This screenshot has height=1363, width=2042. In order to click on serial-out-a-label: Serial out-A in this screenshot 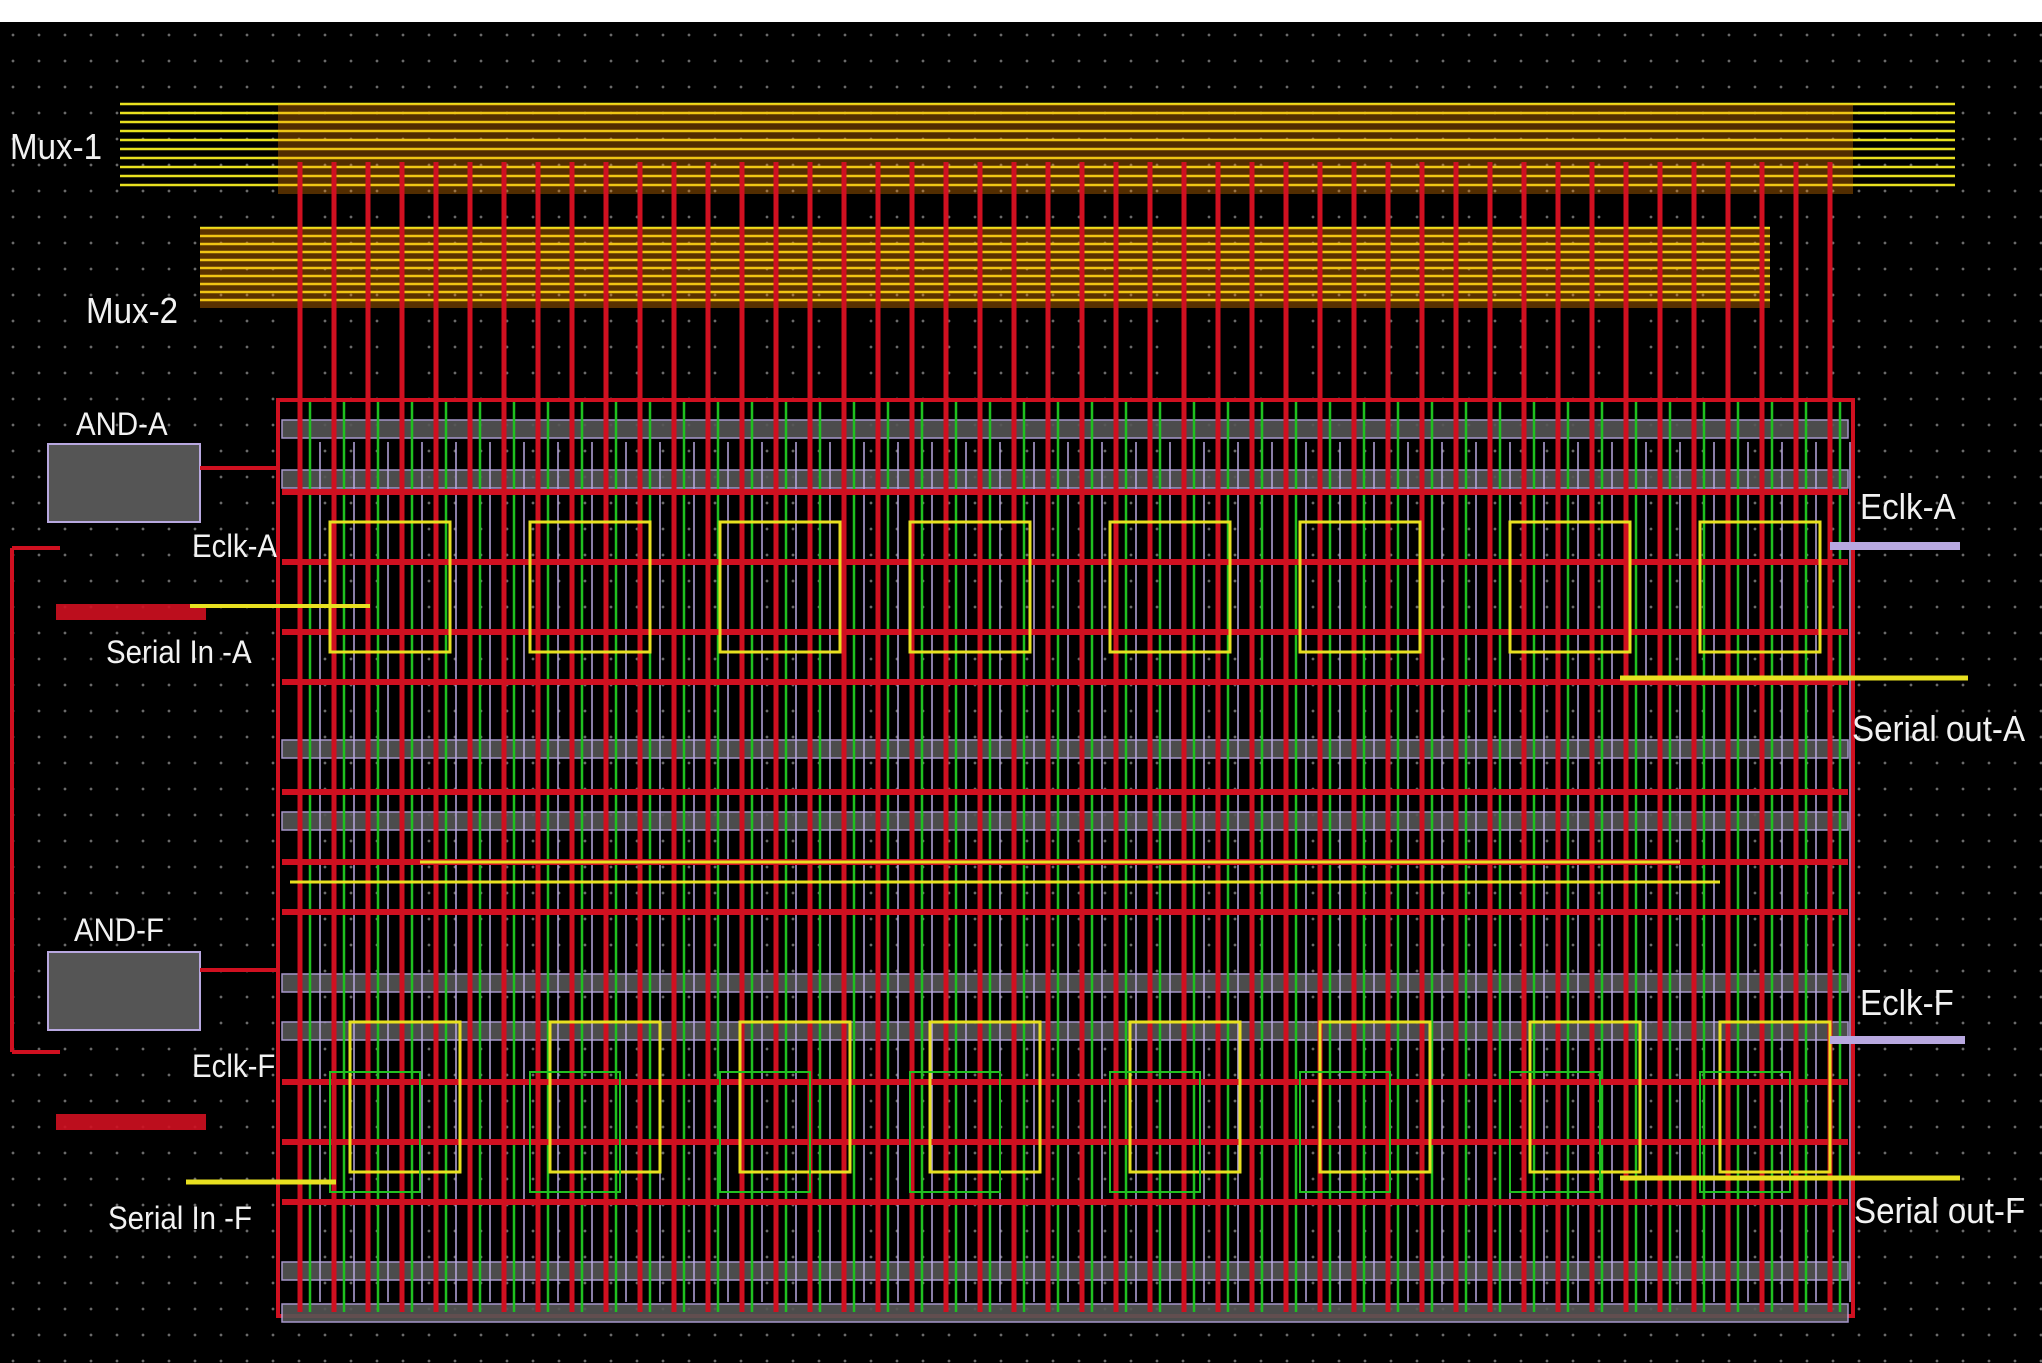, I will do `click(1939, 728)`.